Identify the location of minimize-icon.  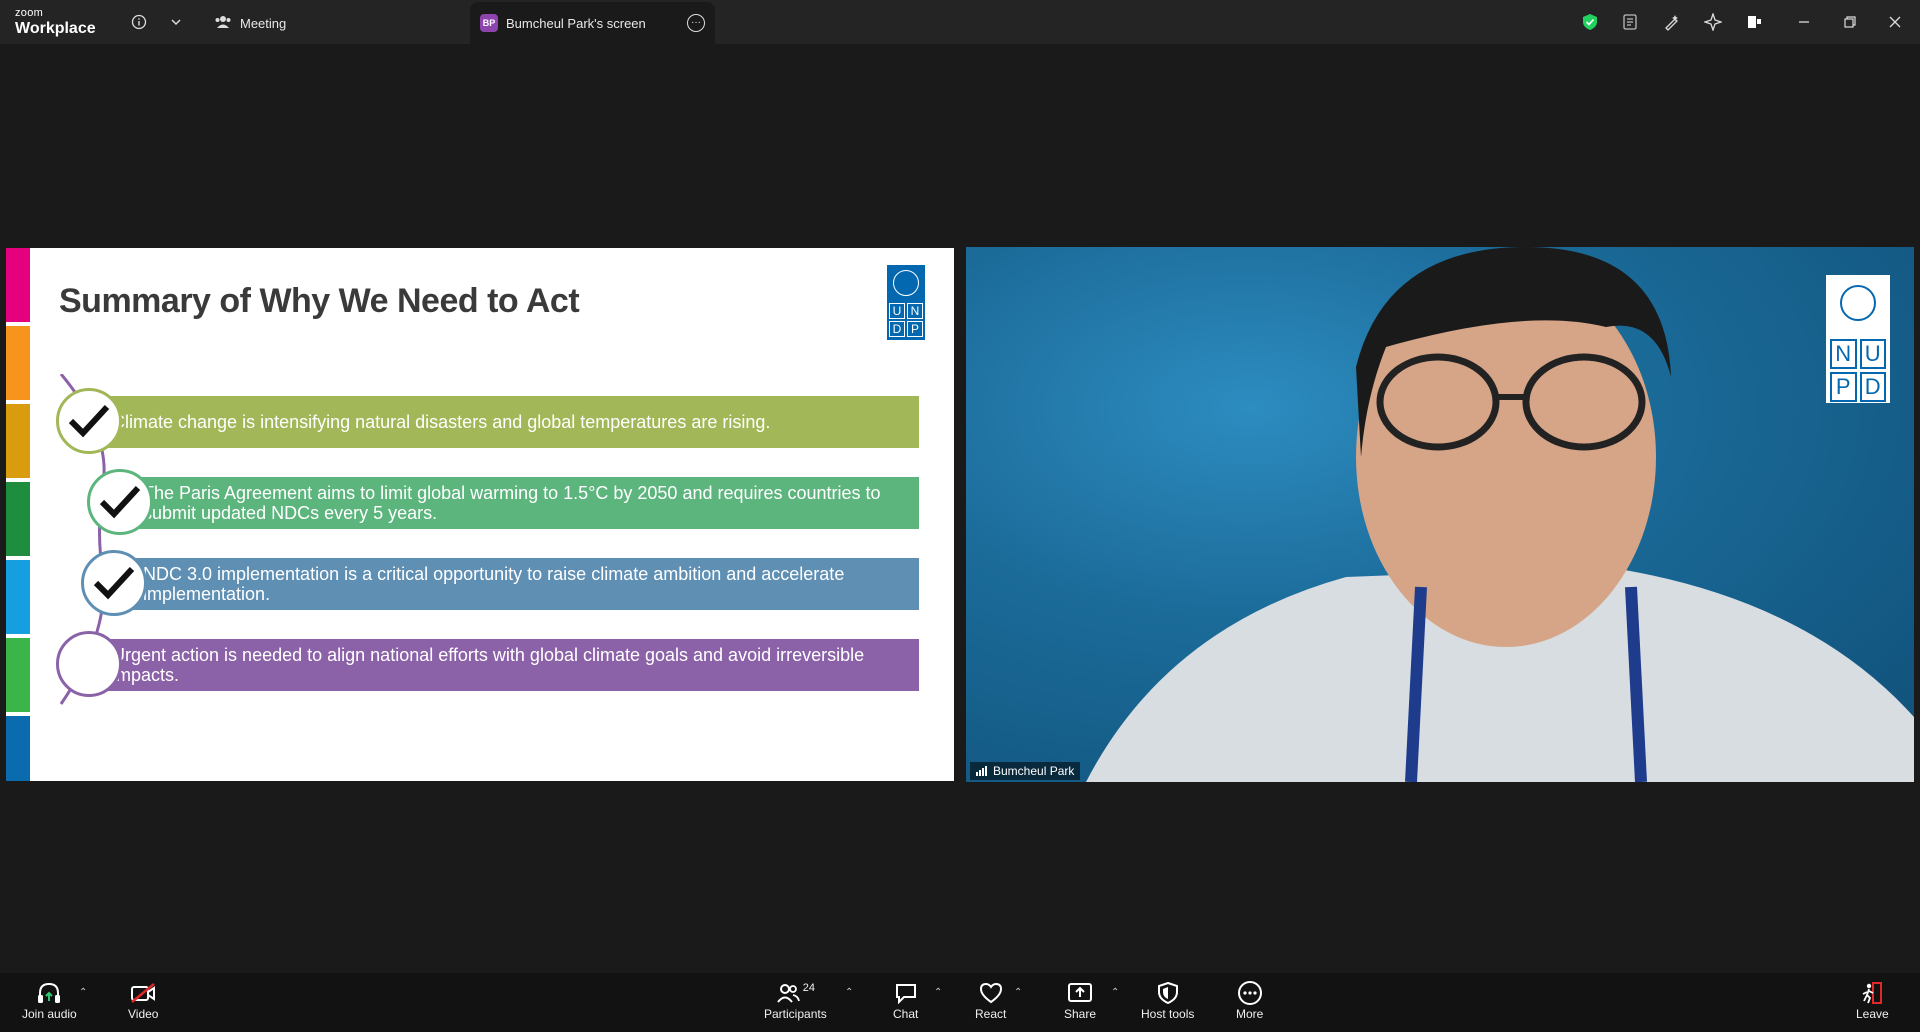
(1804, 22).